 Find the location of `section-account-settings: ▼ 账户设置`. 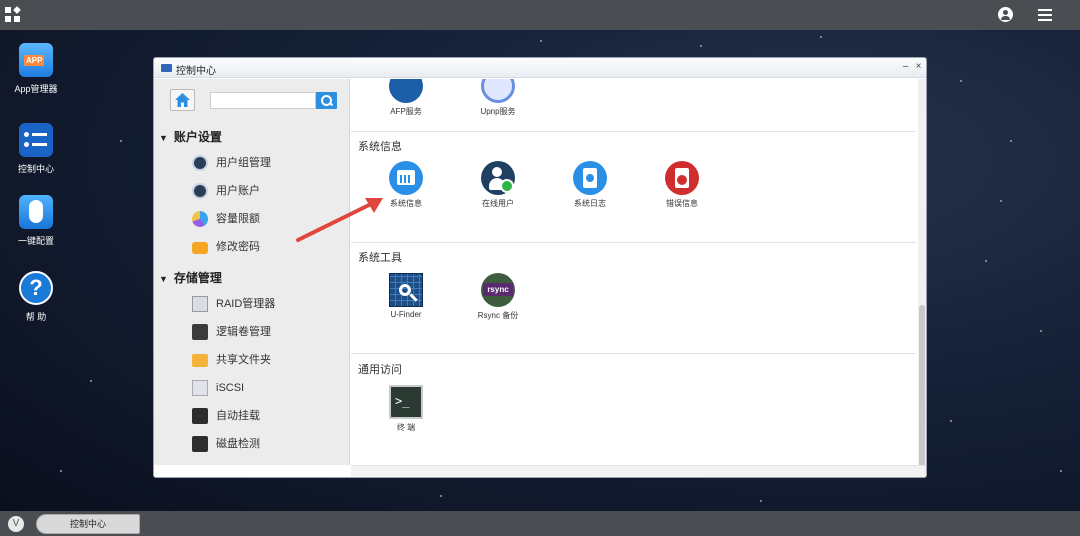

section-account-settings: ▼ 账户设置 is located at coordinates (190, 136).